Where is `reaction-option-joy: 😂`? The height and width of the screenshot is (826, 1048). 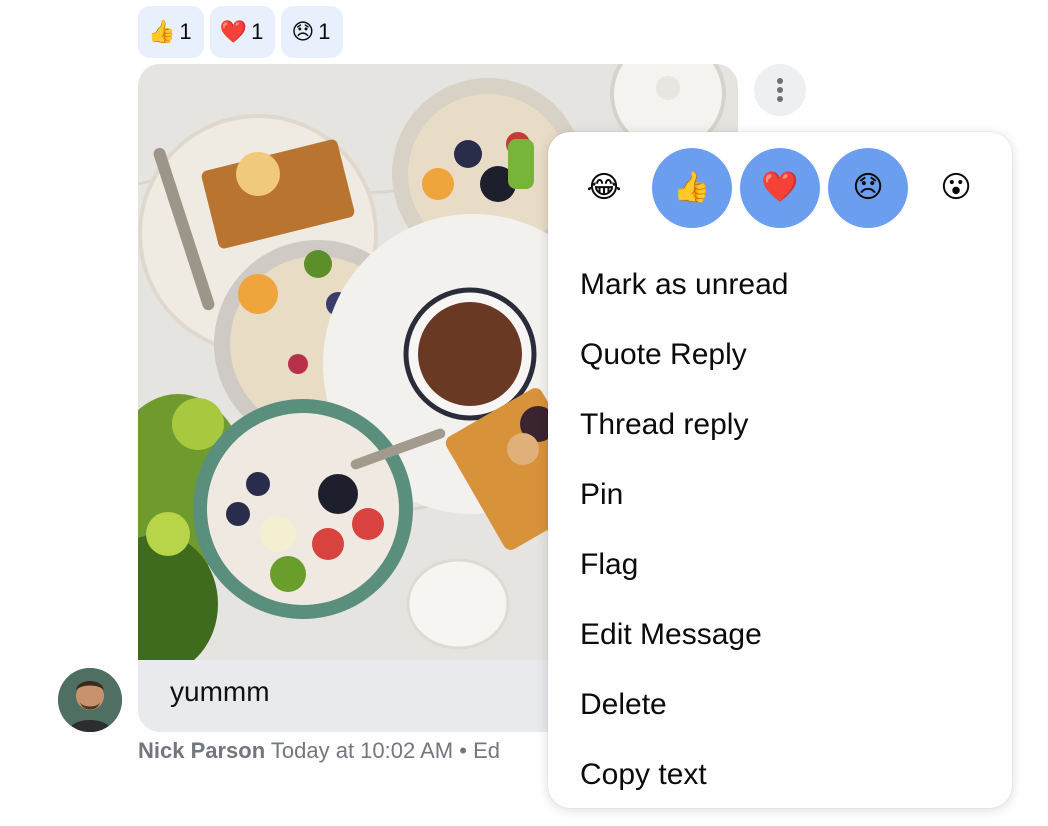 reaction-option-joy: 😂 is located at coordinates (604, 188).